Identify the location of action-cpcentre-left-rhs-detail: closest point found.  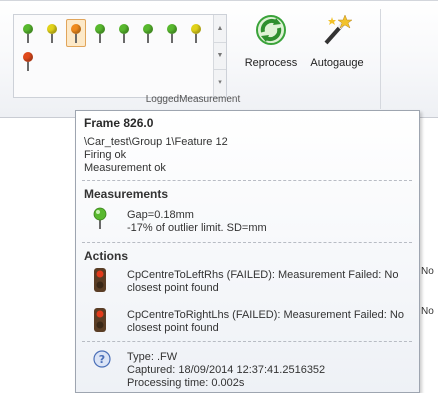
(173, 288).